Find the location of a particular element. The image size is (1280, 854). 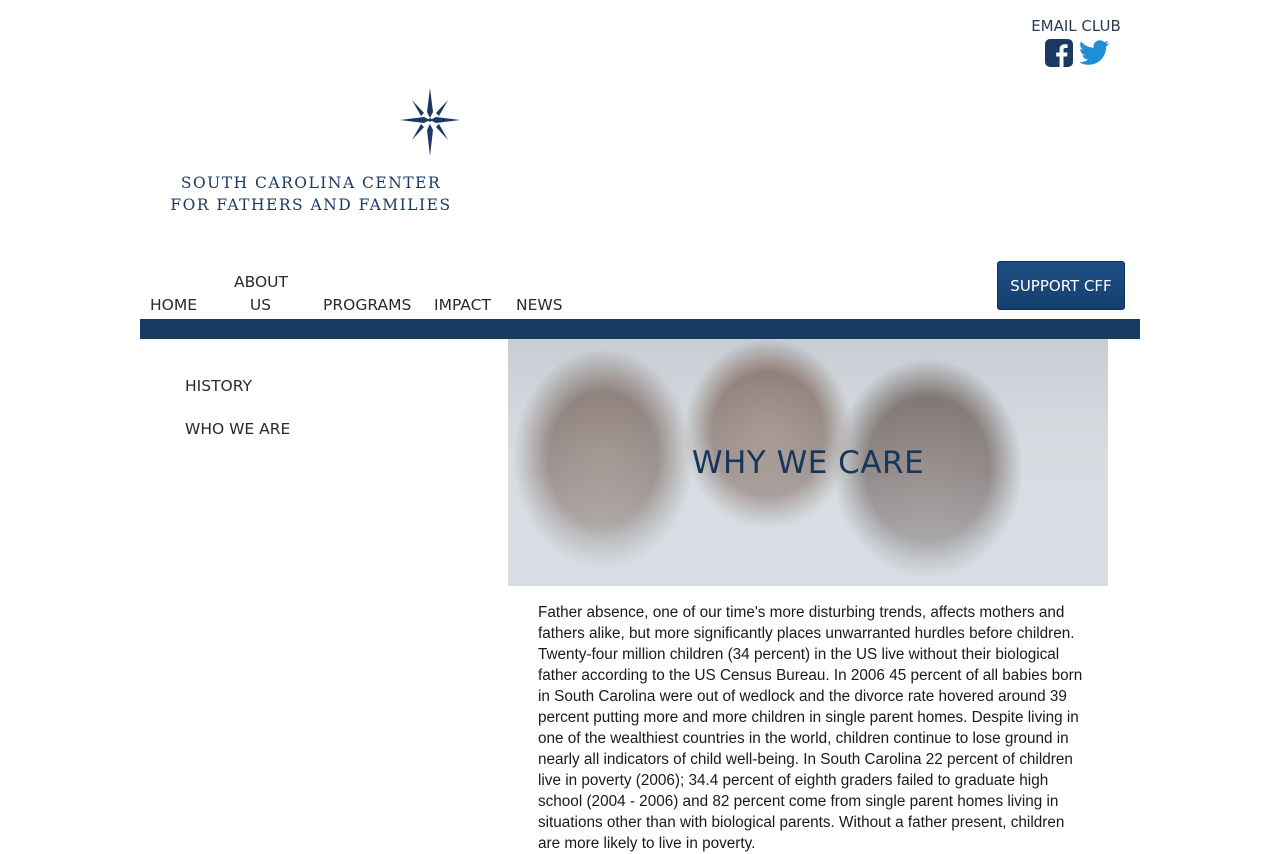

sidebar-item-who-we-are: WHO WE ARE is located at coordinates (237, 429).